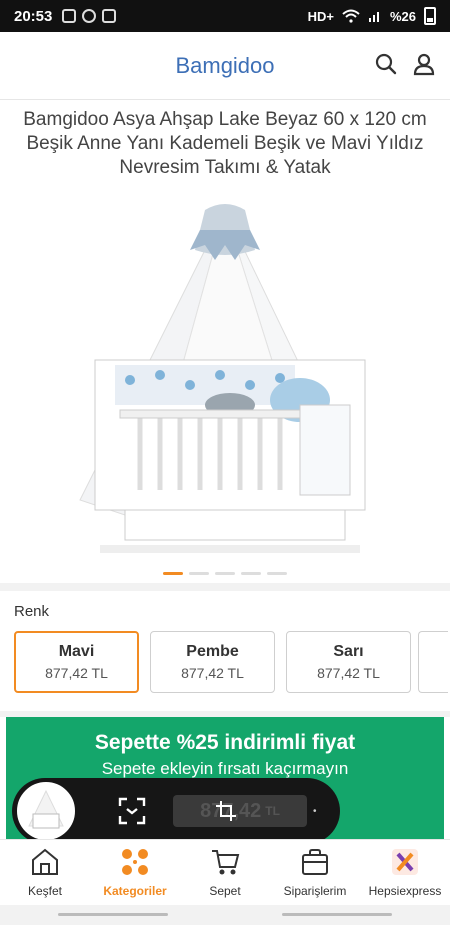 The height and width of the screenshot is (925, 450). I want to click on app-notification-icon, so click(109, 16).